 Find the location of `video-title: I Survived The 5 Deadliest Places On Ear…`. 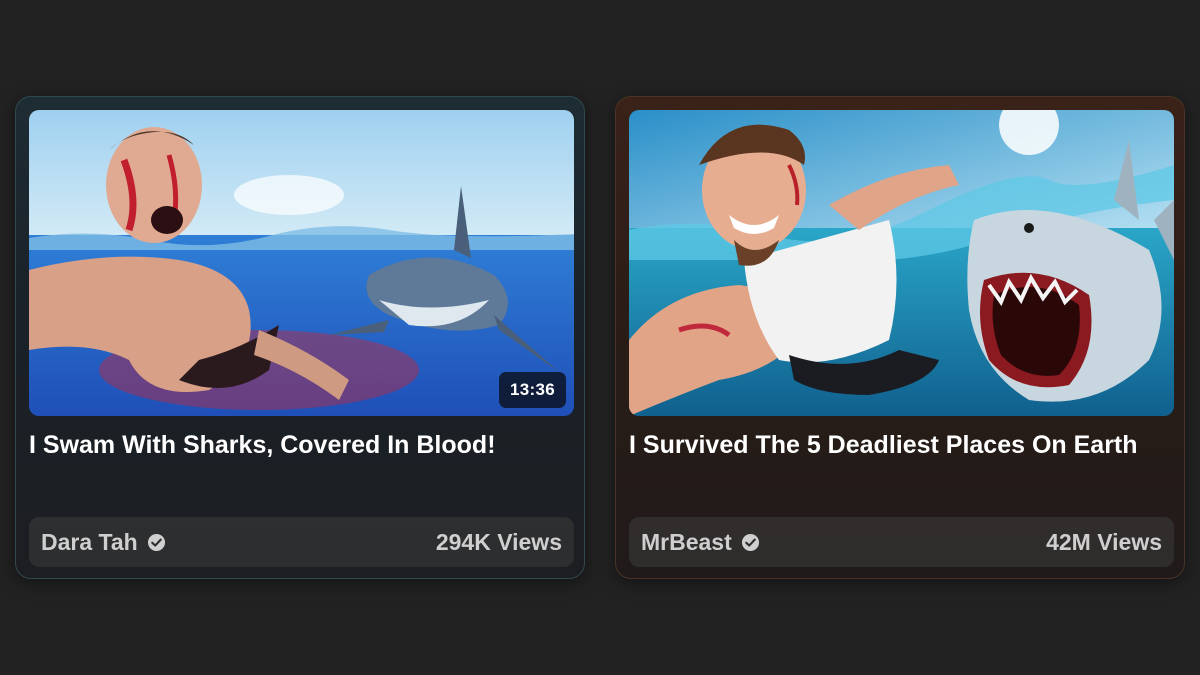

video-title: I Survived The 5 Deadliest Places On Ear… is located at coordinates (901, 445).